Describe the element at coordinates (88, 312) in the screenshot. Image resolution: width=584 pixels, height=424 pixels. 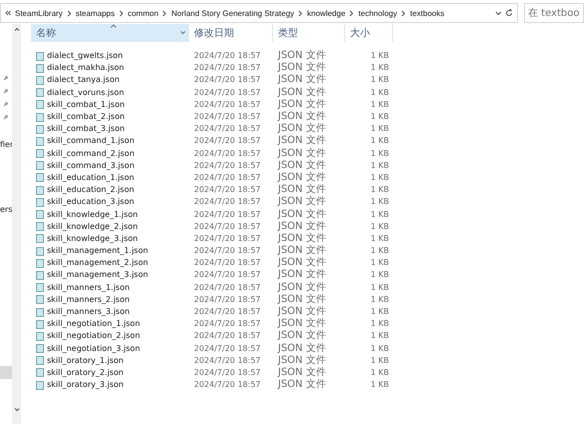
I see `file-name: skill_manners_3.json` at that location.